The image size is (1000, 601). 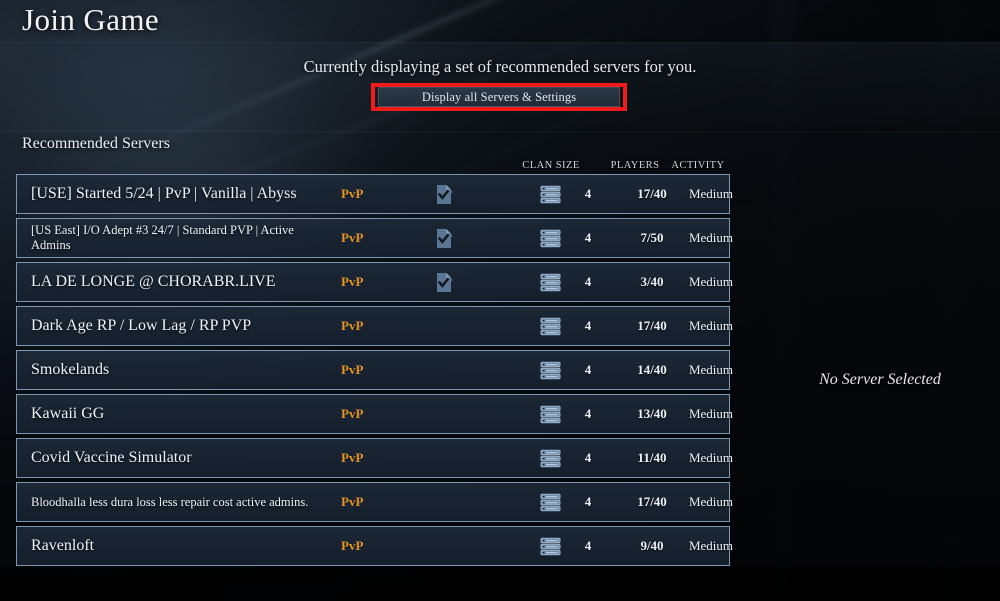 What do you see at coordinates (374, 546) in the screenshot?
I see `server-row: Ravenloft PvP 4 9/40 Medium` at bounding box center [374, 546].